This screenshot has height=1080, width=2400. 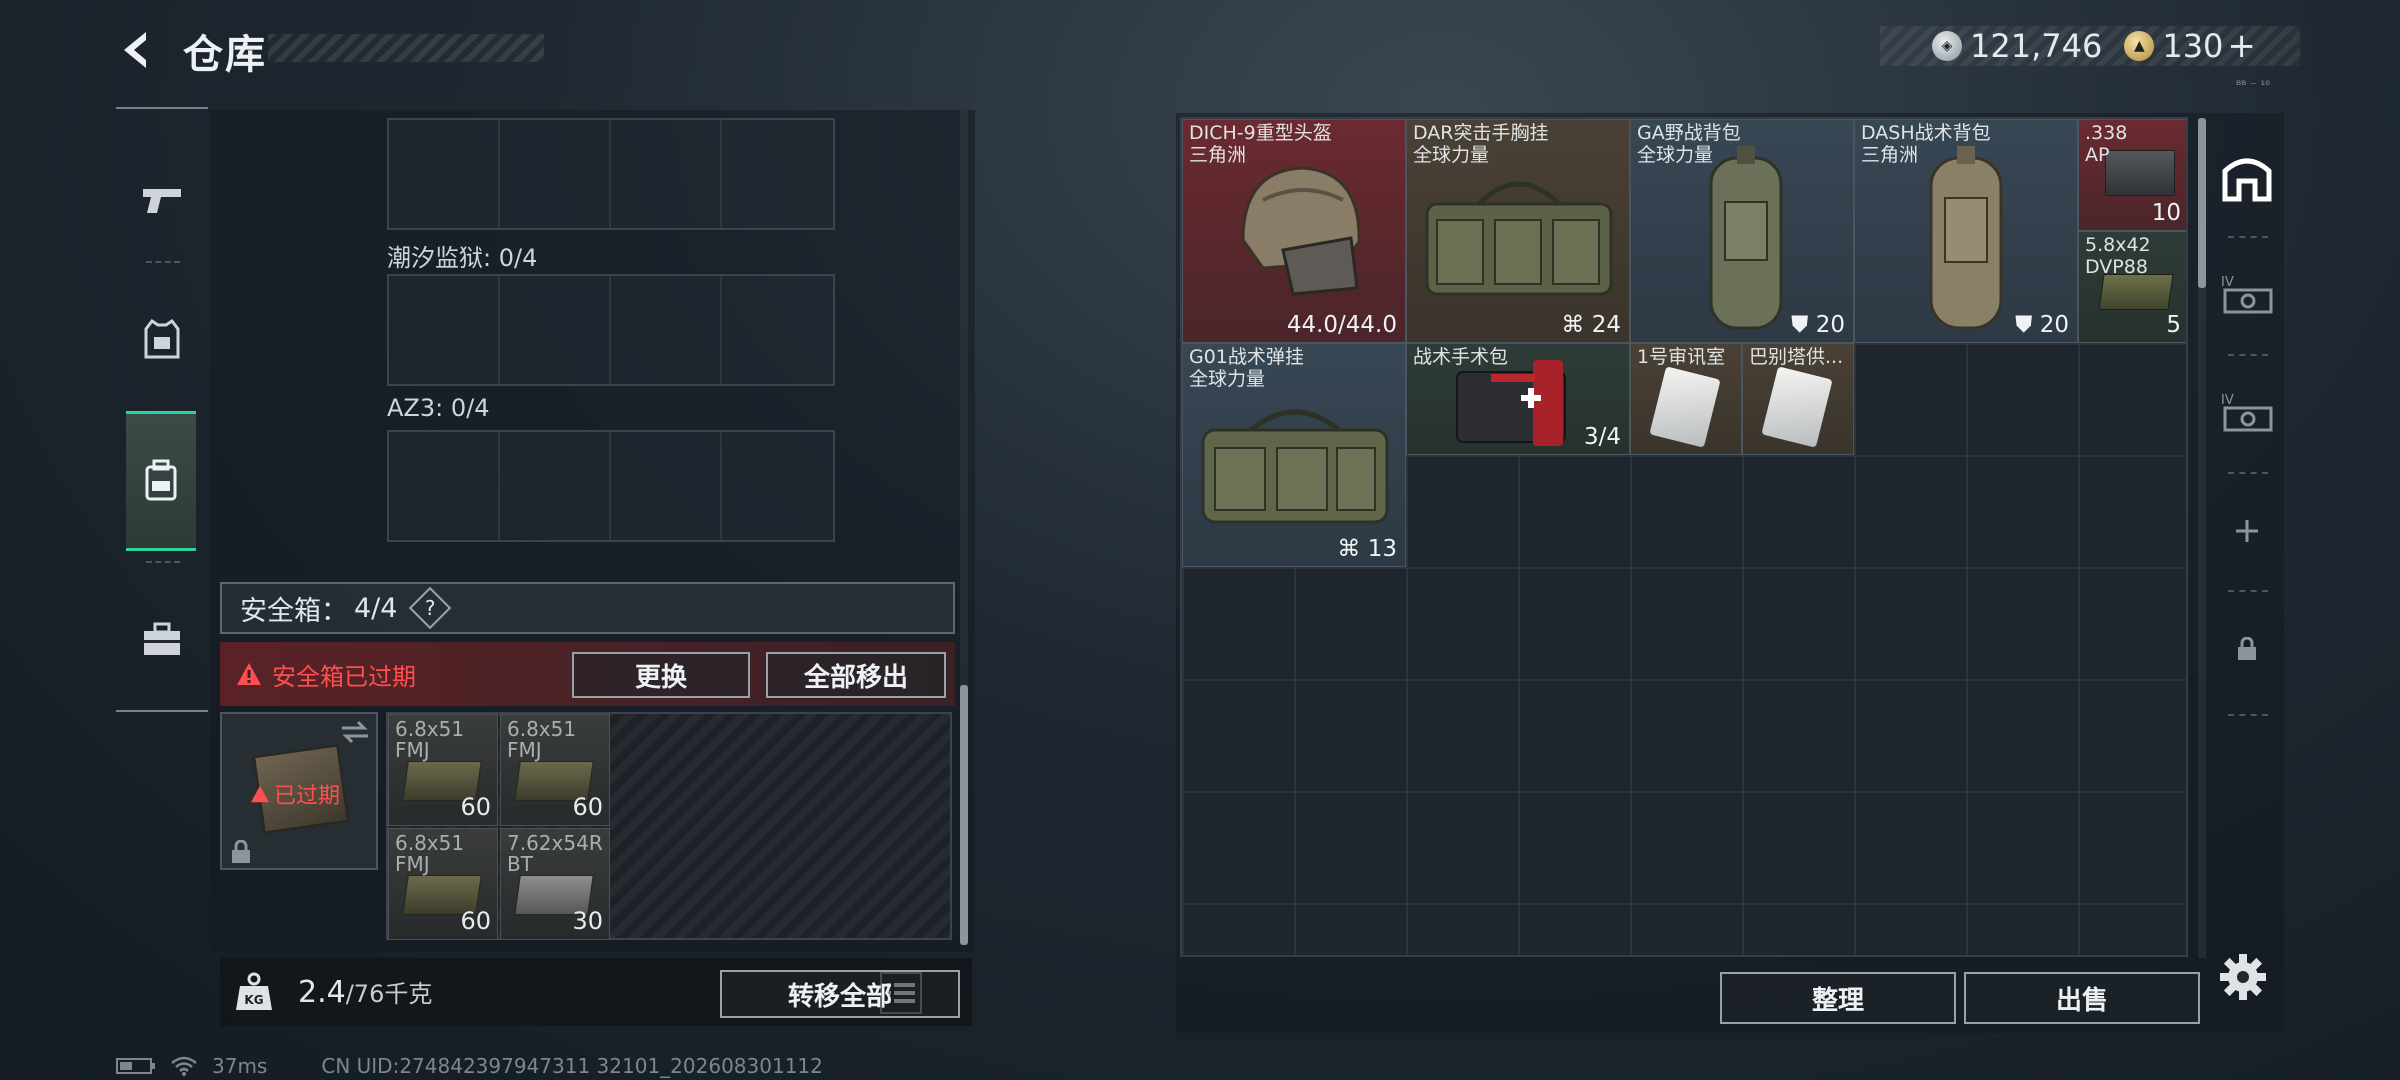 What do you see at coordinates (2082, 998) in the screenshot?
I see `sell-button: 出售` at bounding box center [2082, 998].